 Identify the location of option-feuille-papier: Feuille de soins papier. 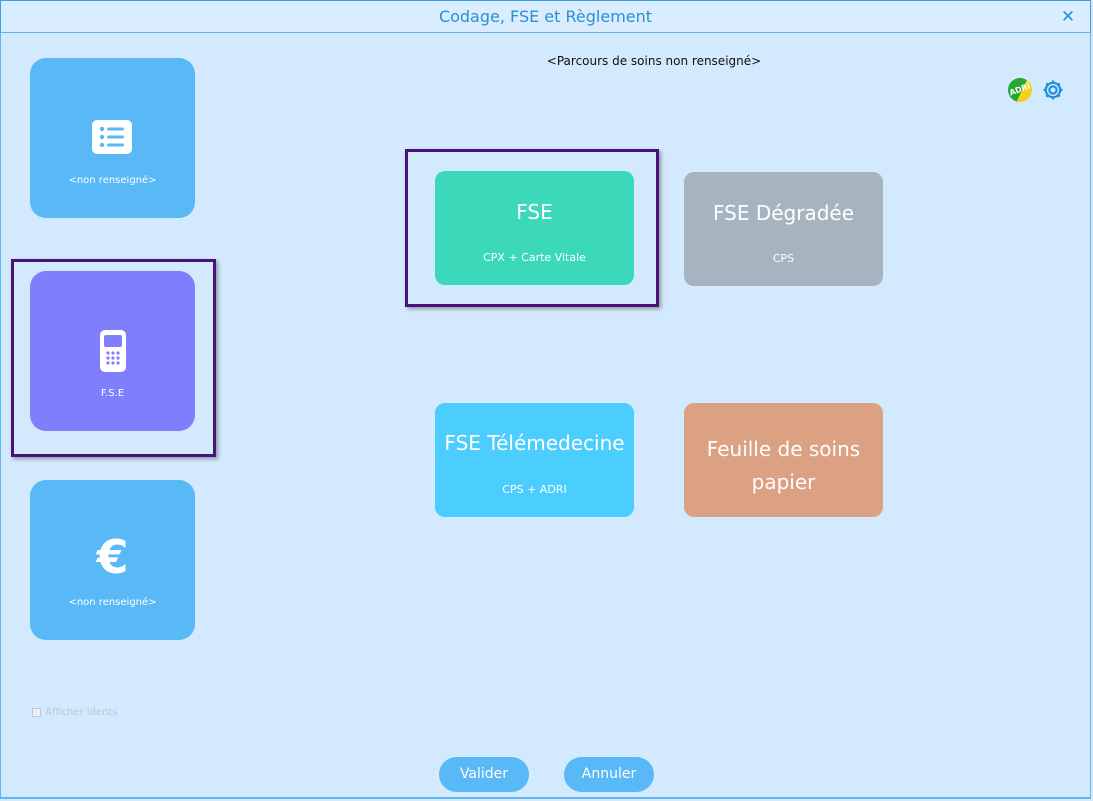
(783, 460).